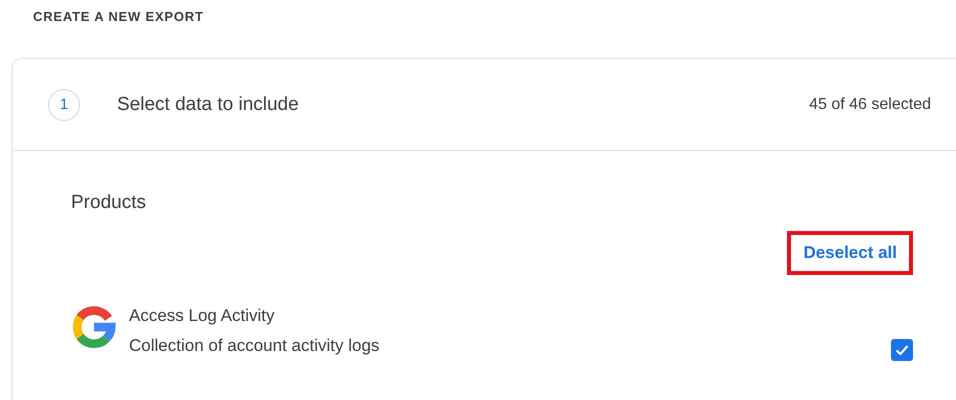 This screenshot has width=956, height=400. What do you see at coordinates (850, 253) in the screenshot?
I see `deselect-all-link: Deselect all` at bounding box center [850, 253].